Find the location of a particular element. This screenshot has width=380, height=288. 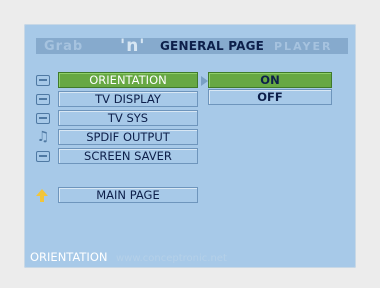

menu-item-tv-sys: TV SYS is located at coordinates (128, 118).